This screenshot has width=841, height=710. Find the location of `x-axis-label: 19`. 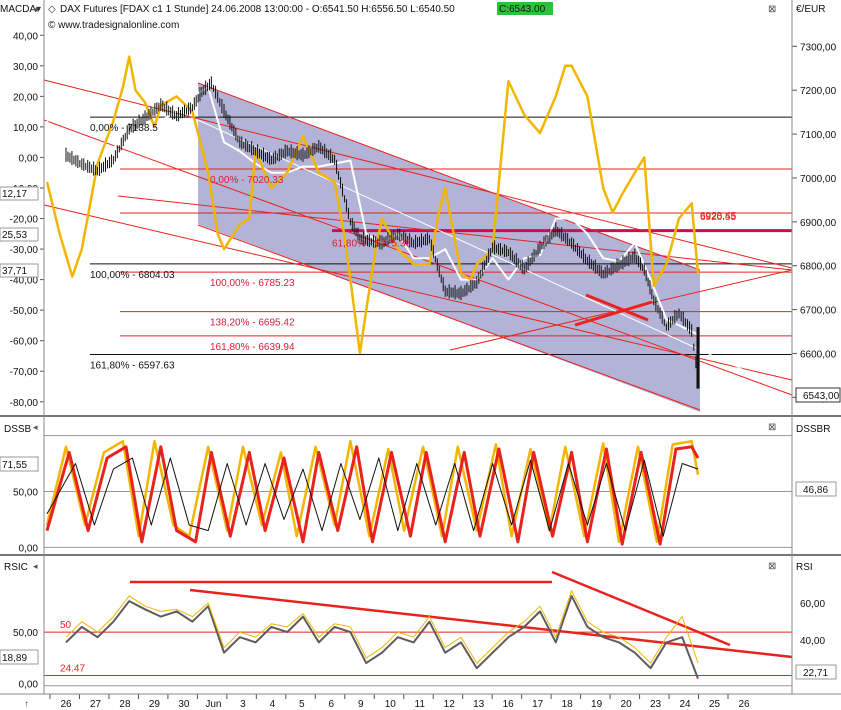

x-axis-label: 19 is located at coordinates (597, 704).